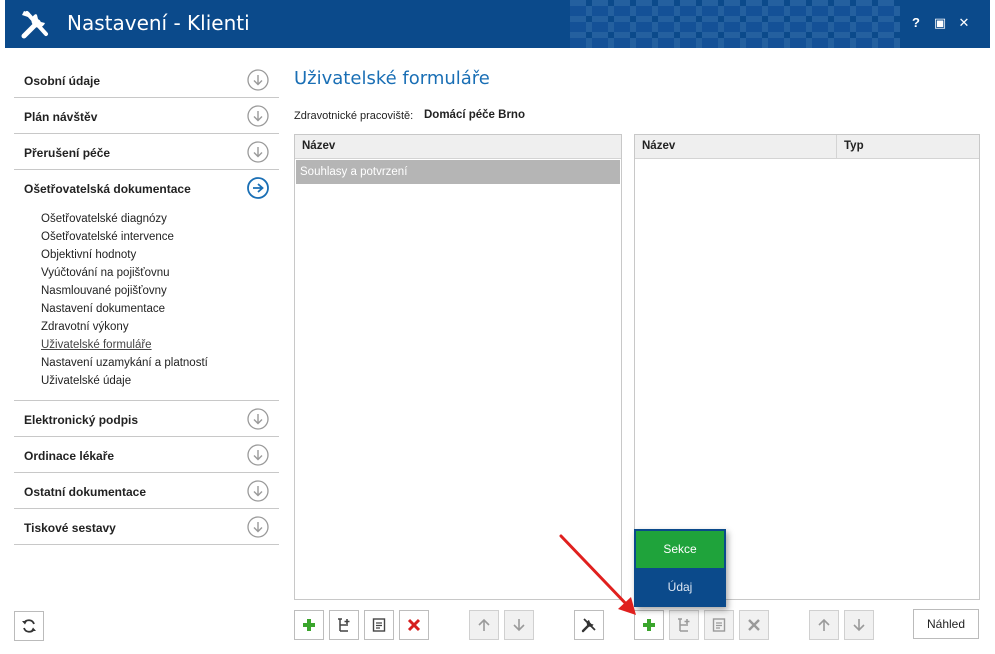 The height and width of the screenshot is (654, 995). I want to click on move-form-down-button, so click(519, 625).